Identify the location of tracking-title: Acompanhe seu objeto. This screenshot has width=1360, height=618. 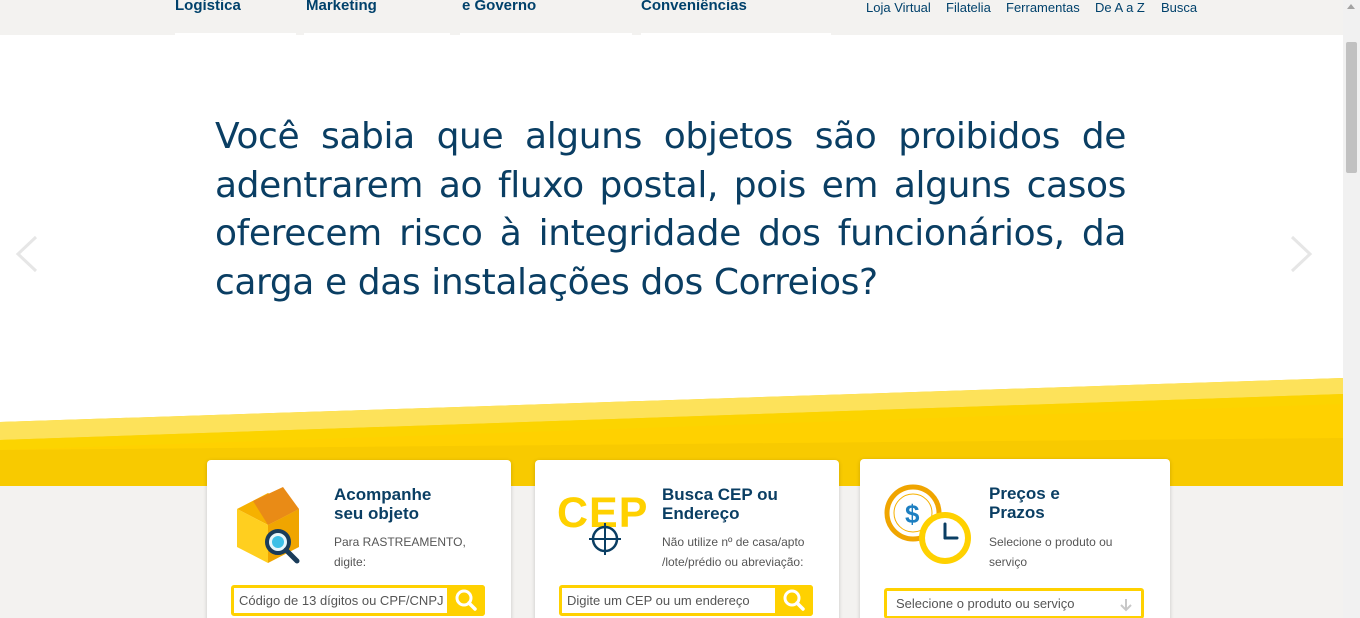
(382, 504).